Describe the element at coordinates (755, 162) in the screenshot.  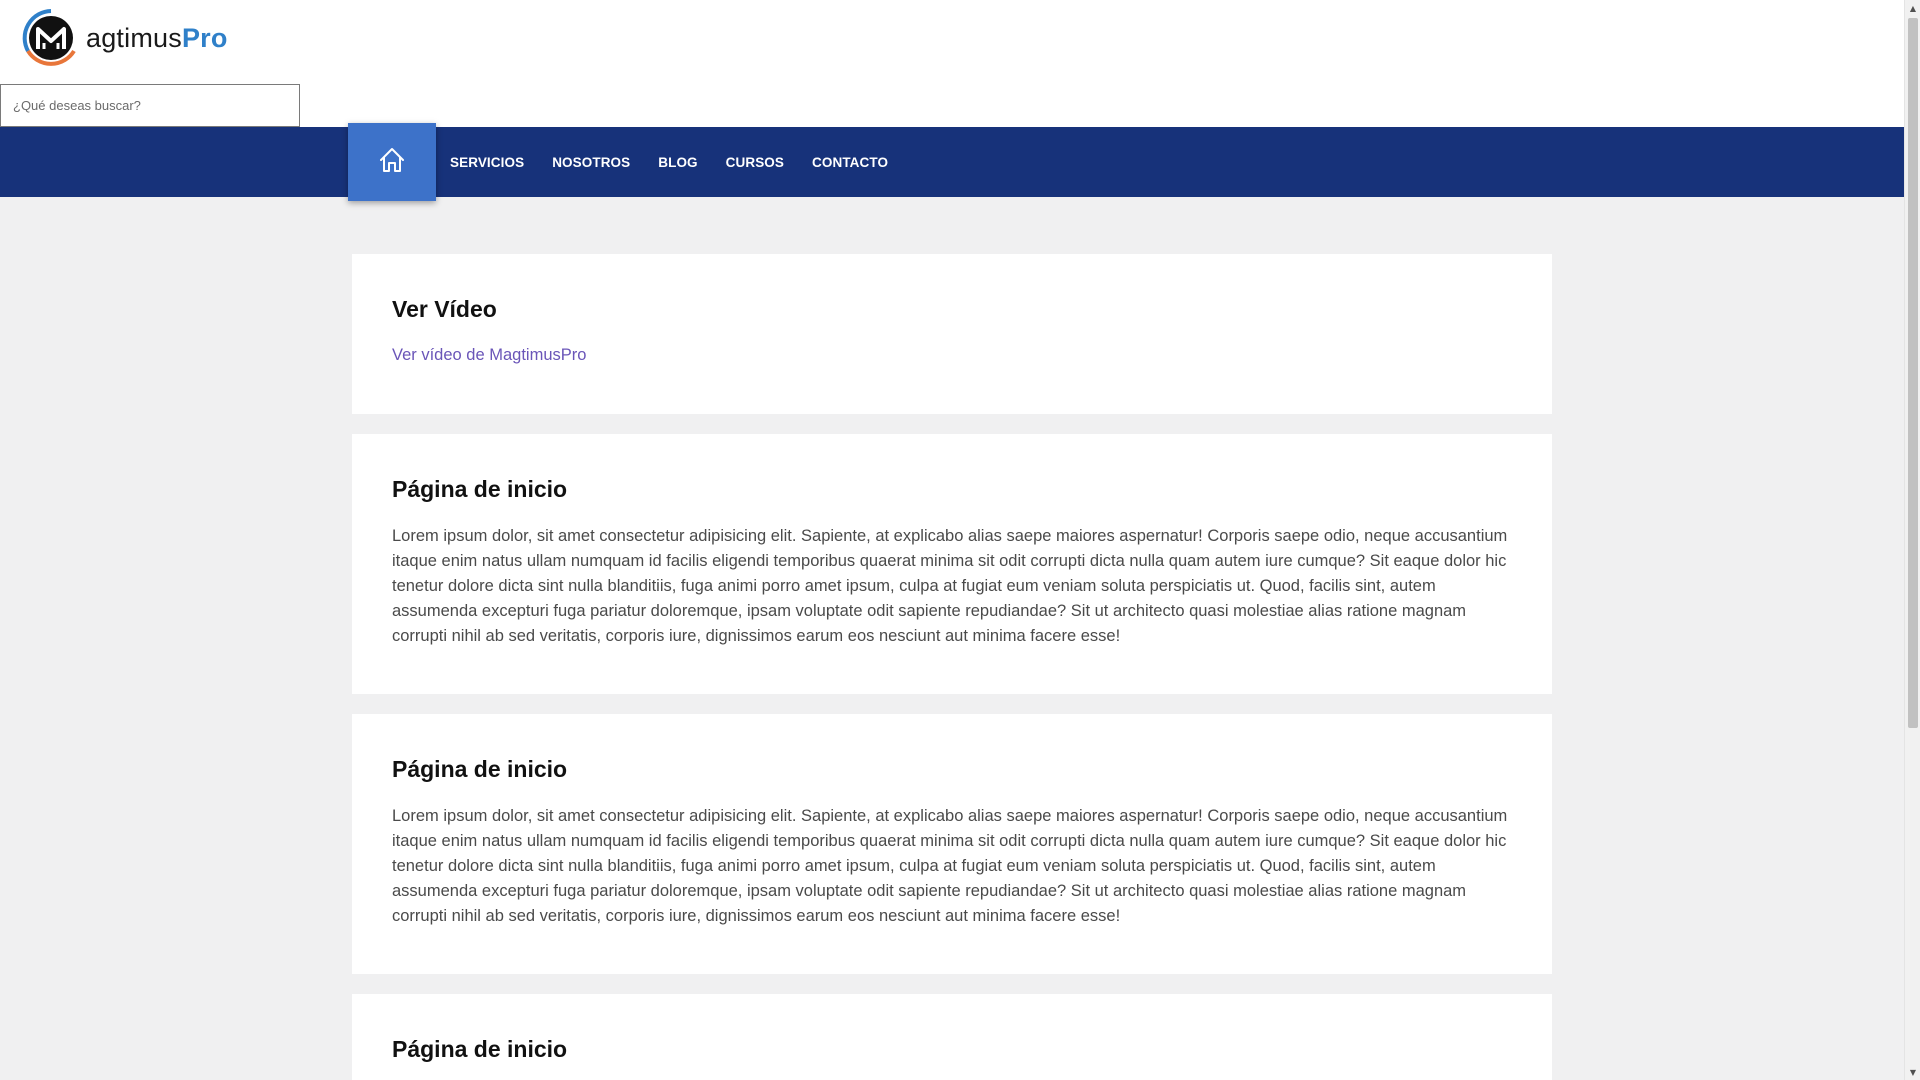
I see `nav-item-cursos: CURSOS` at that location.